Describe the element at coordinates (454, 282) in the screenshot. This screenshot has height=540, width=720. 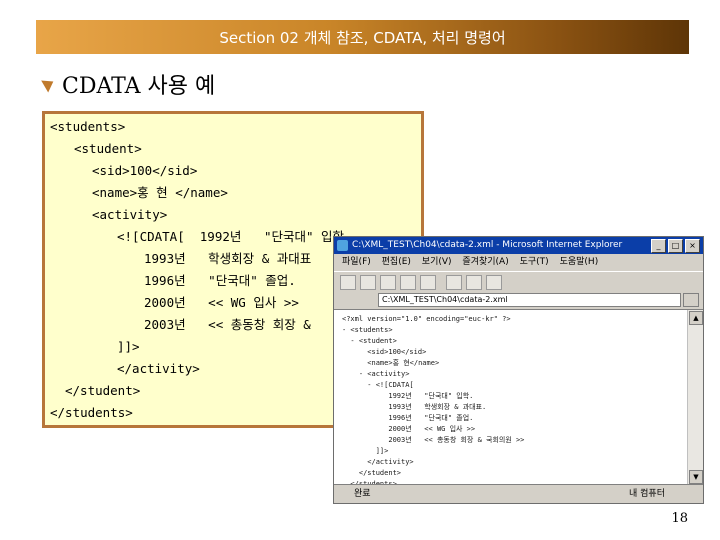
I see `search-icon` at that location.